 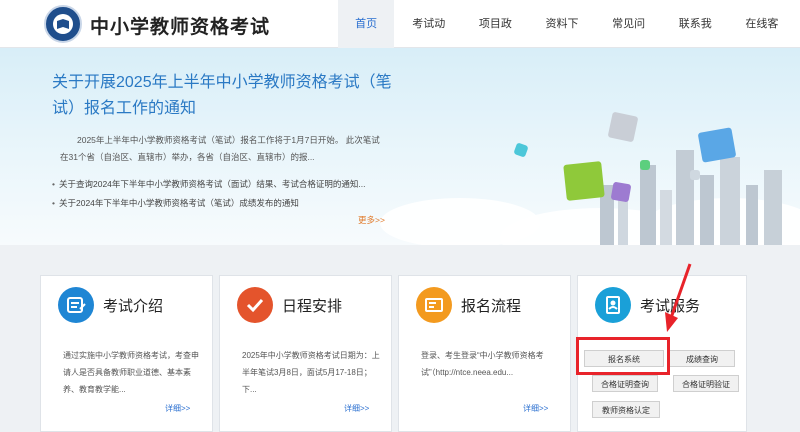 I want to click on check-icon, so click(x=255, y=305).